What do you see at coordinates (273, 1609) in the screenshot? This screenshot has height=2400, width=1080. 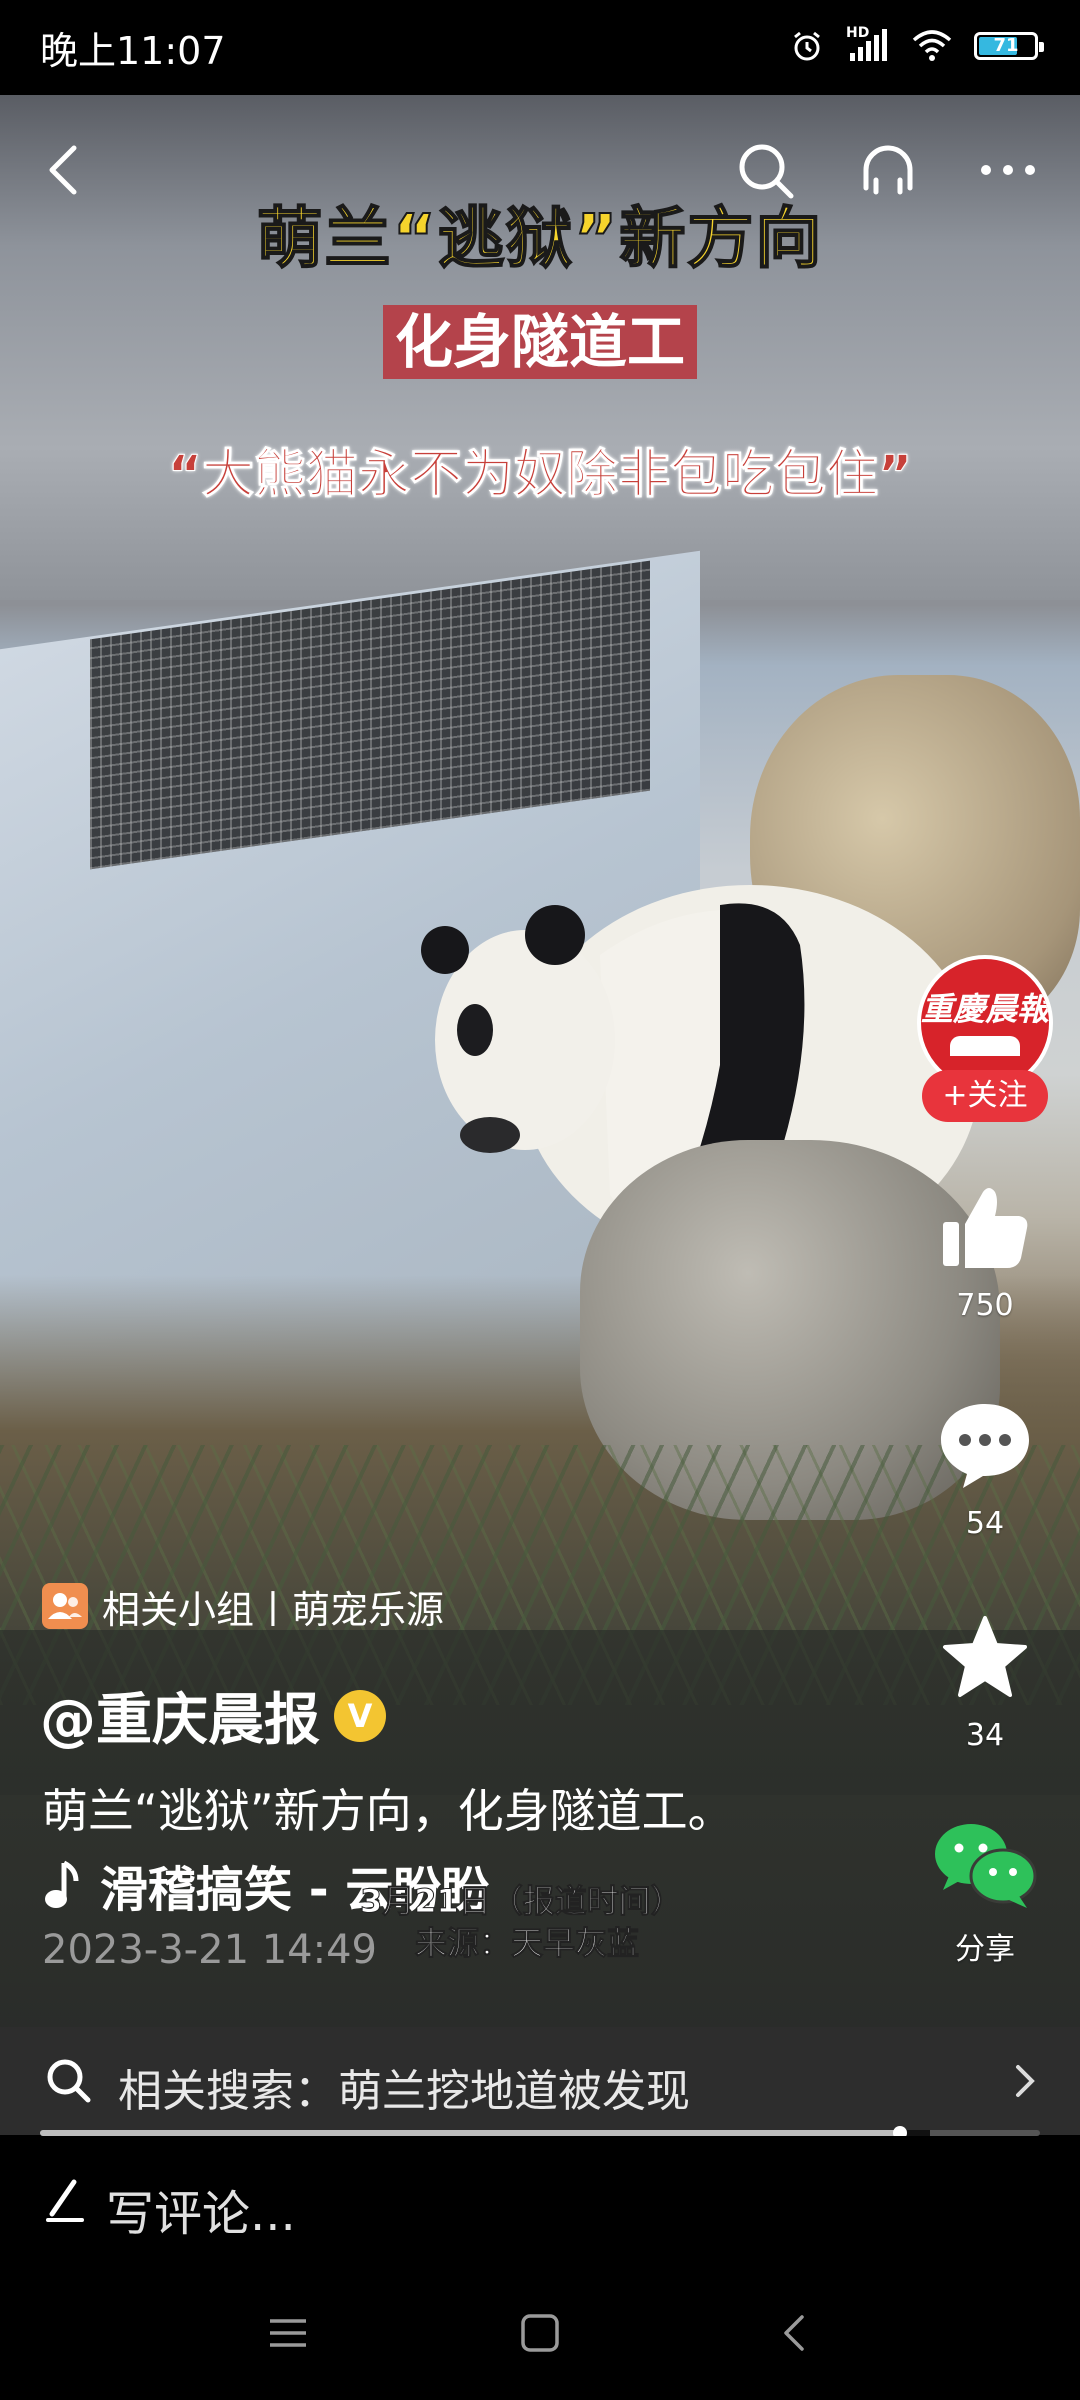 I see `group-tag-label: 相关小组丨萌宠乐源` at bounding box center [273, 1609].